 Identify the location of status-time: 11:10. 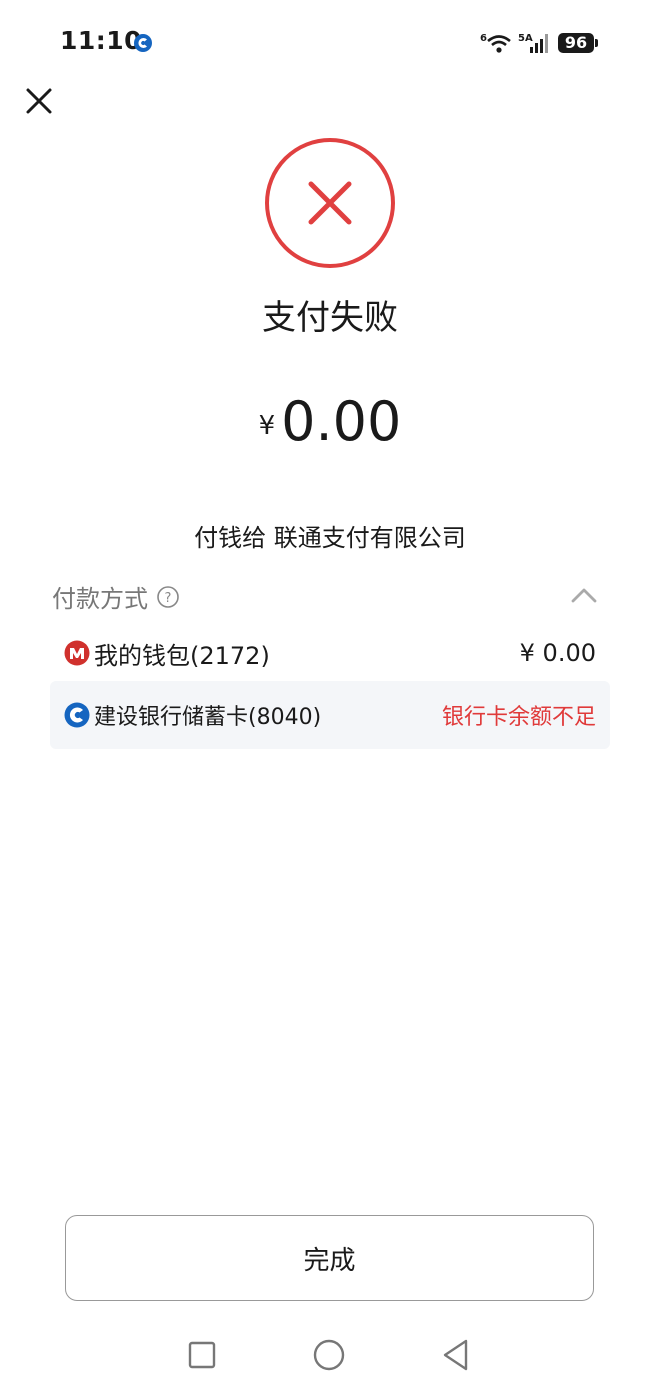
(101, 40).